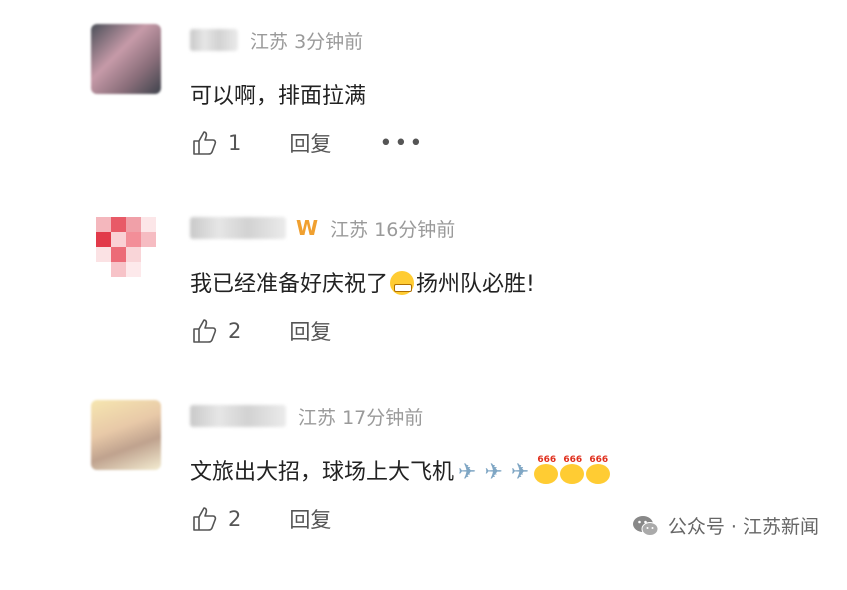 The image size is (847, 590). Describe the element at coordinates (400, 470) in the screenshot. I see `comment-text: 文旅出大招，球场上大飞机 ✈ ✈ ✈ 666 666 666` at that location.